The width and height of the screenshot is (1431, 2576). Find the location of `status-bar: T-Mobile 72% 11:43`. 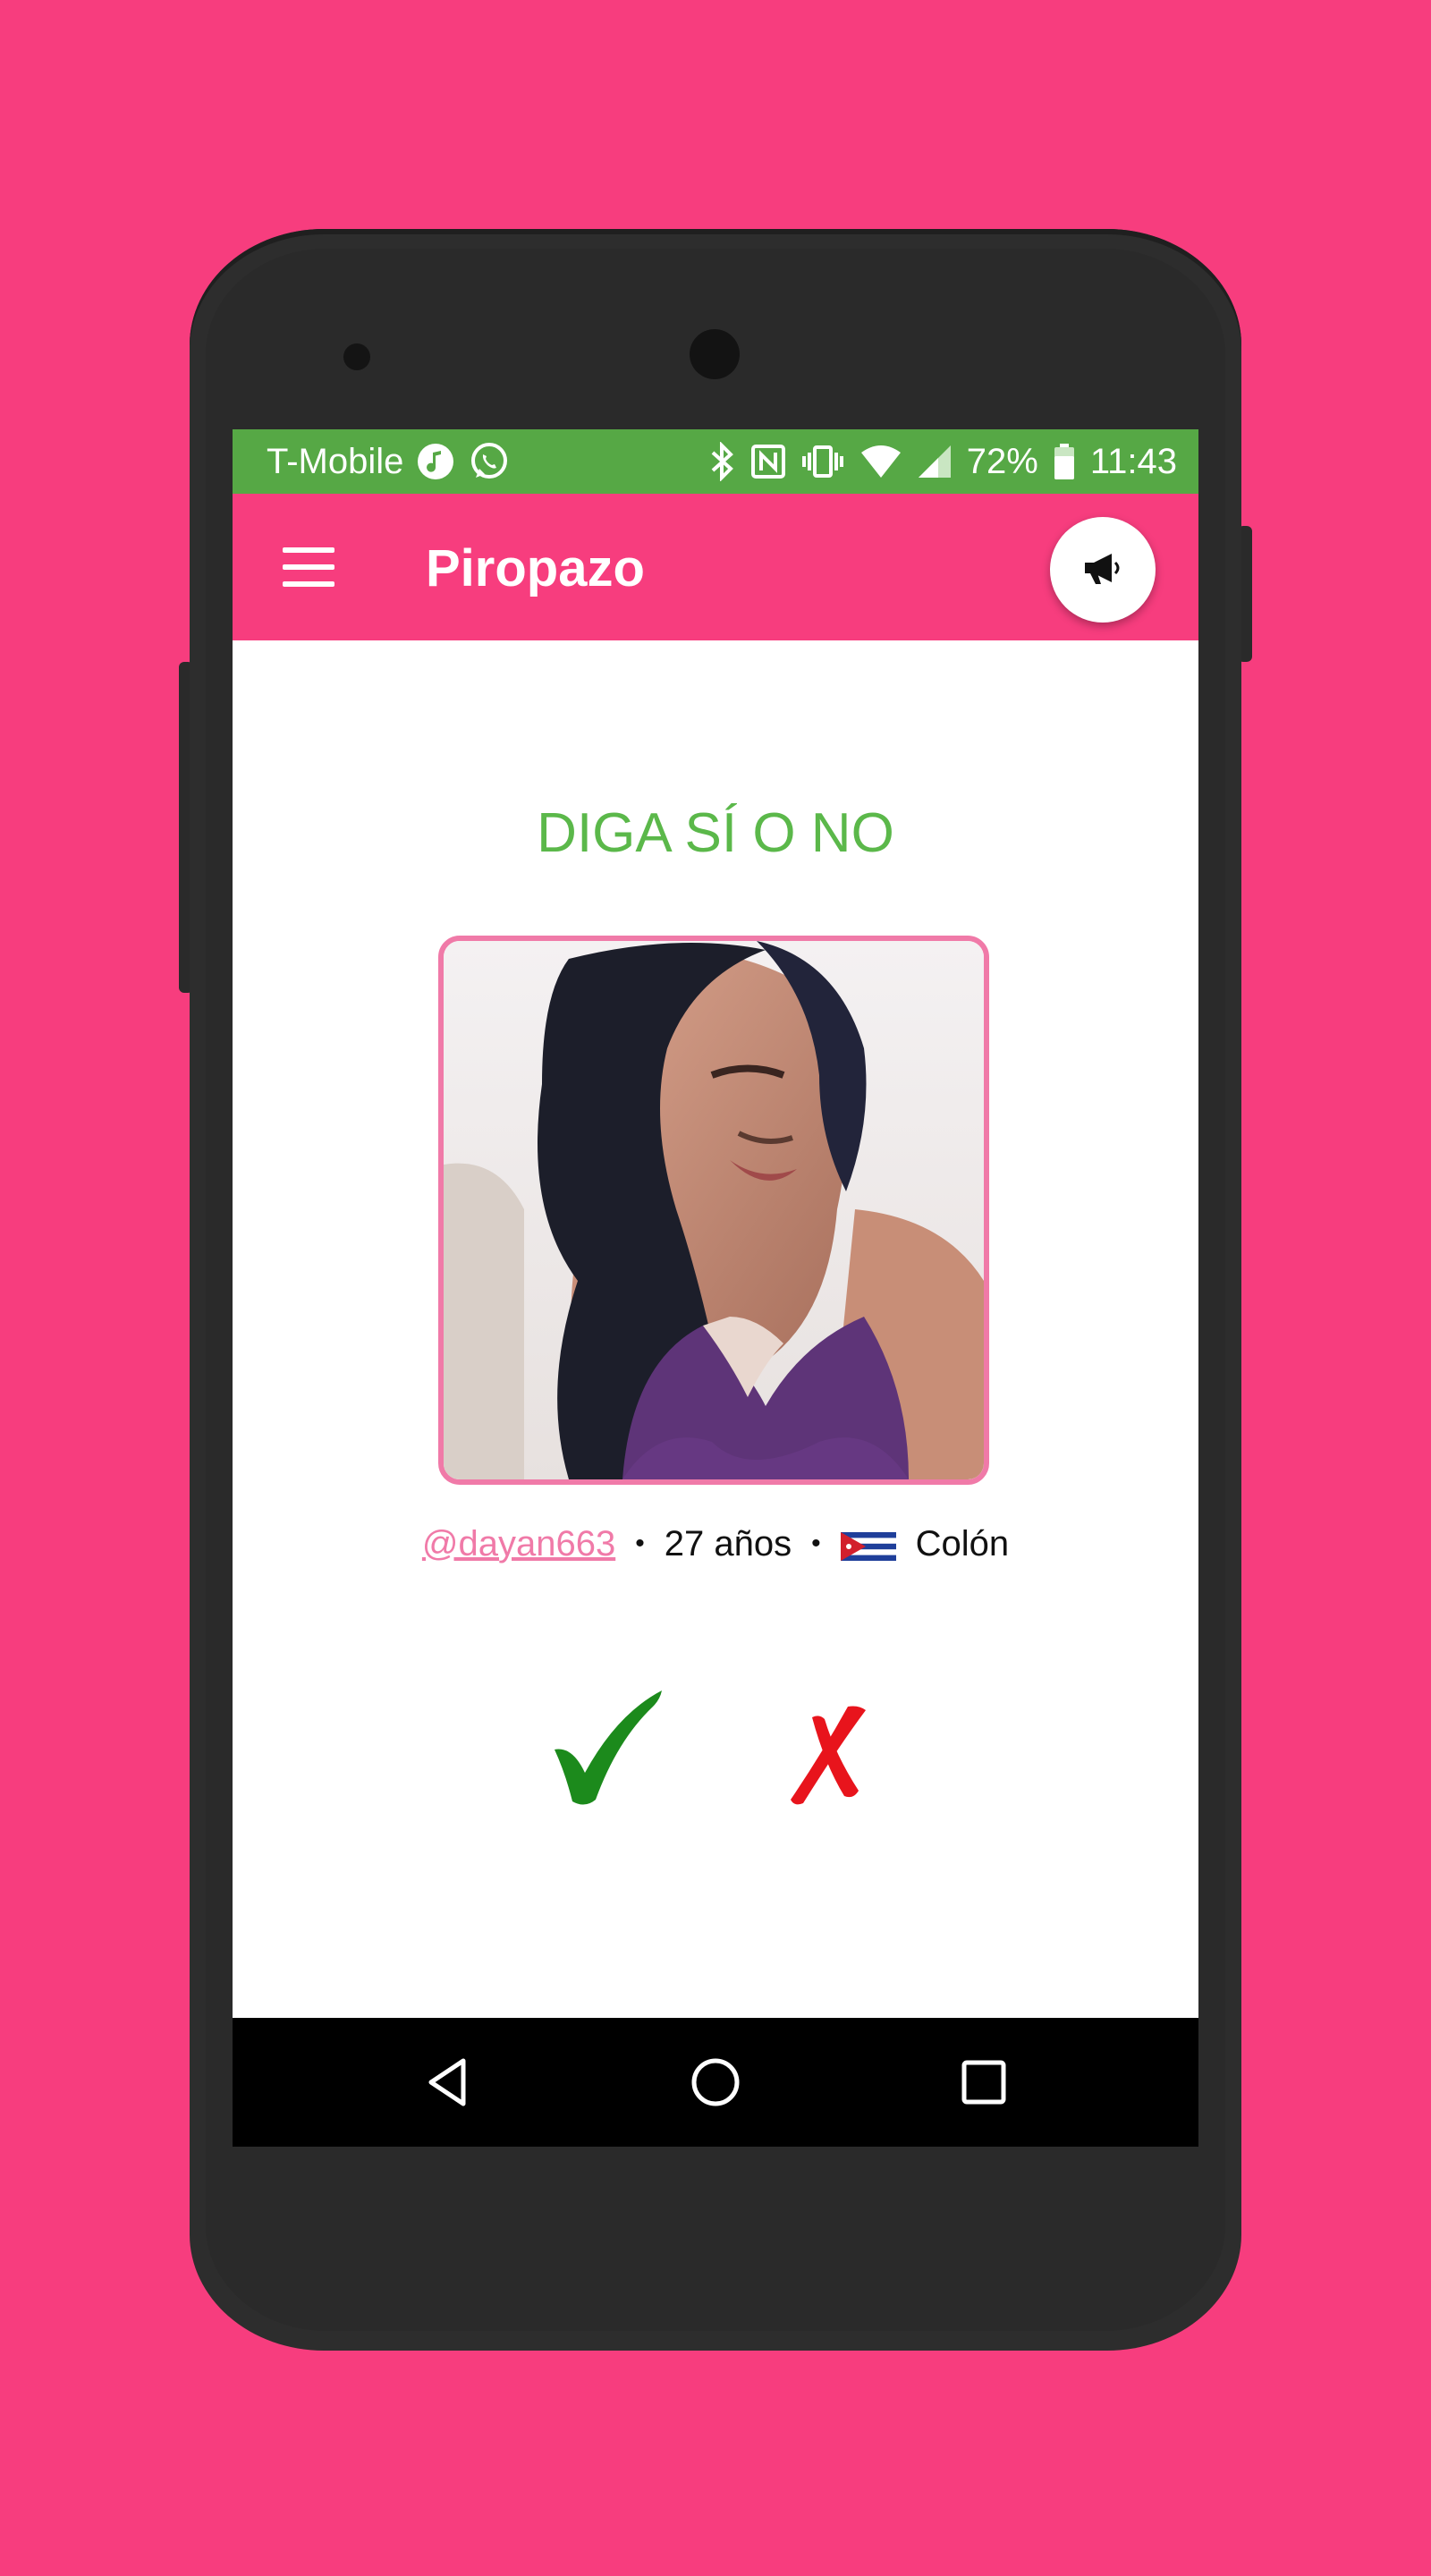

status-bar: T-Mobile 72% 11:43 is located at coordinates (716, 461).